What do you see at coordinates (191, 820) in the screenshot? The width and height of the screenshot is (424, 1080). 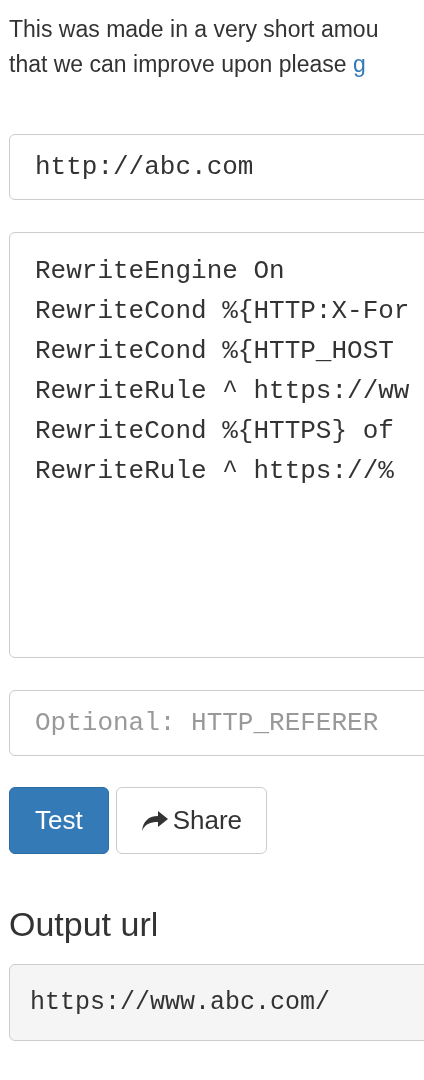 I see `share-button: Share` at bounding box center [191, 820].